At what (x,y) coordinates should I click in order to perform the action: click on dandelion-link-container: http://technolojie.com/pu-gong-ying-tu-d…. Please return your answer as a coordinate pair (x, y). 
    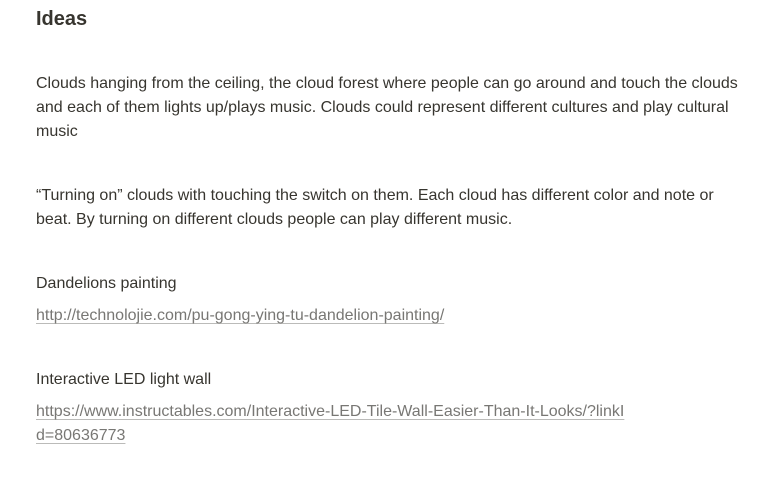
    Looking at the image, I should click on (346, 316).